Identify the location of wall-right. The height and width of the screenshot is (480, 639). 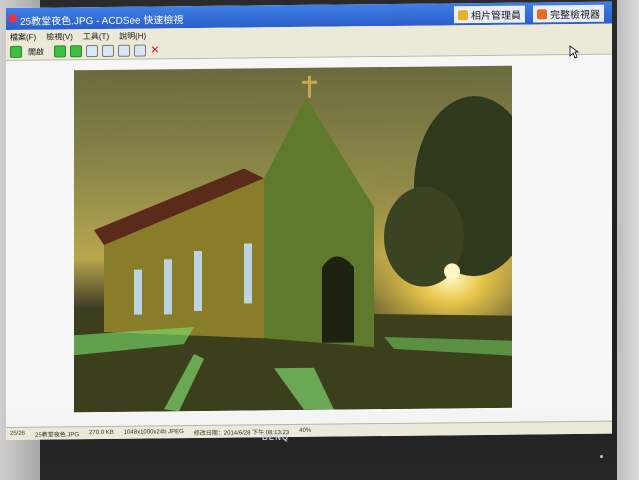
(628, 240).